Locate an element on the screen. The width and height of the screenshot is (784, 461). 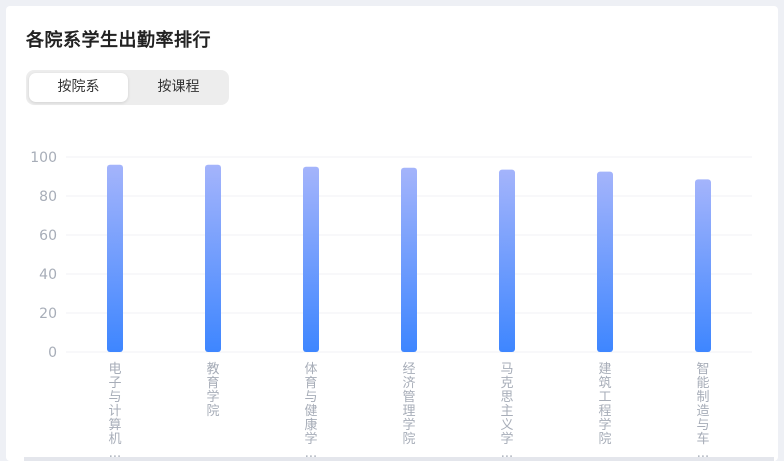
y-tick-label: 40 is located at coordinates (48, 275).